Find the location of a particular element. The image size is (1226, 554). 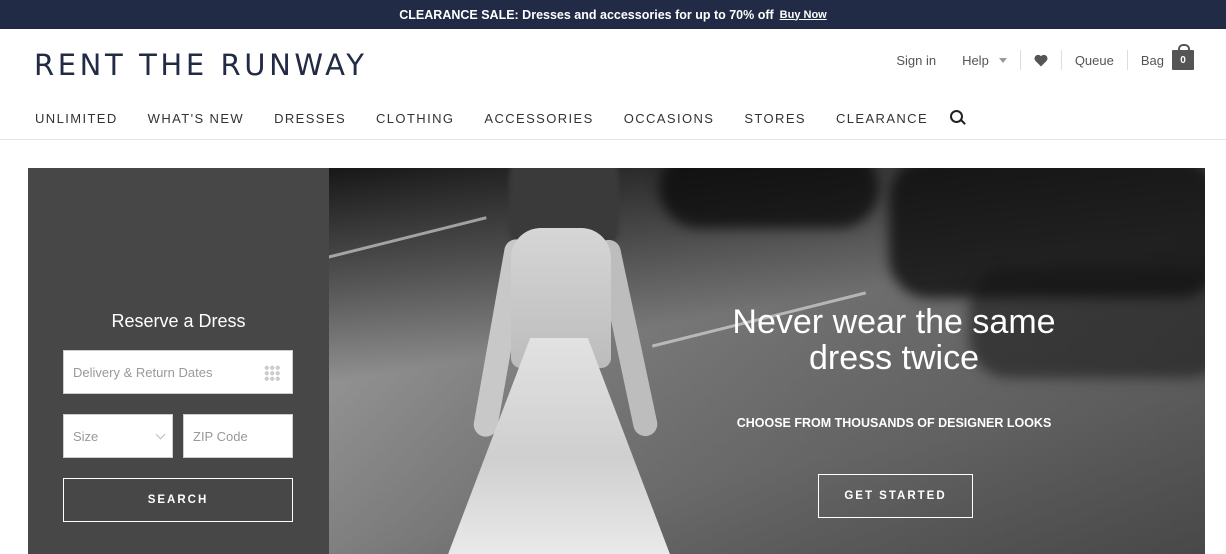

model-figure is located at coordinates (554, 361).